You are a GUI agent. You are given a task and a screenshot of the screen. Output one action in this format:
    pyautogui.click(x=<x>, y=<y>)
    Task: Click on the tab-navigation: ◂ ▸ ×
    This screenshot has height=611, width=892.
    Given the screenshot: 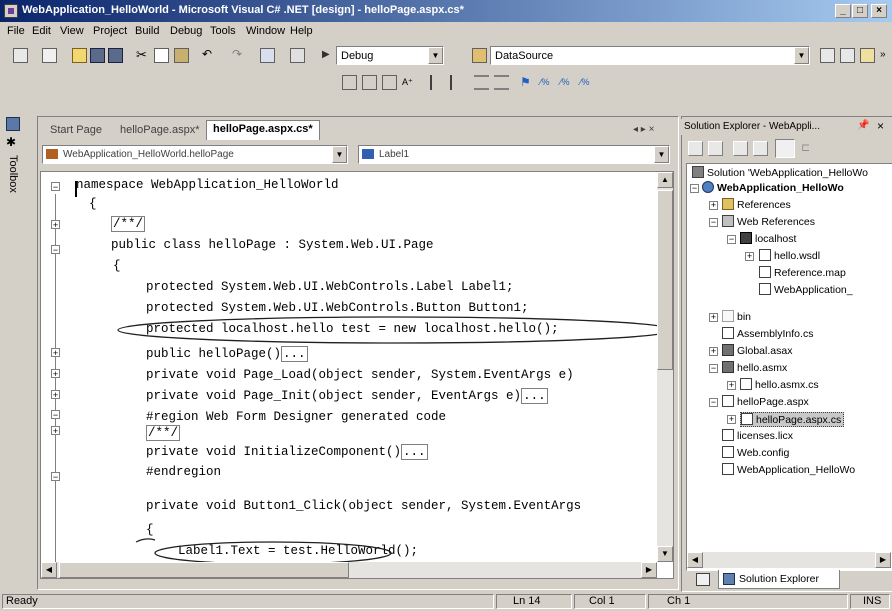 What is the action you would take?
    pyautogui.click(x=643, y=129)
    